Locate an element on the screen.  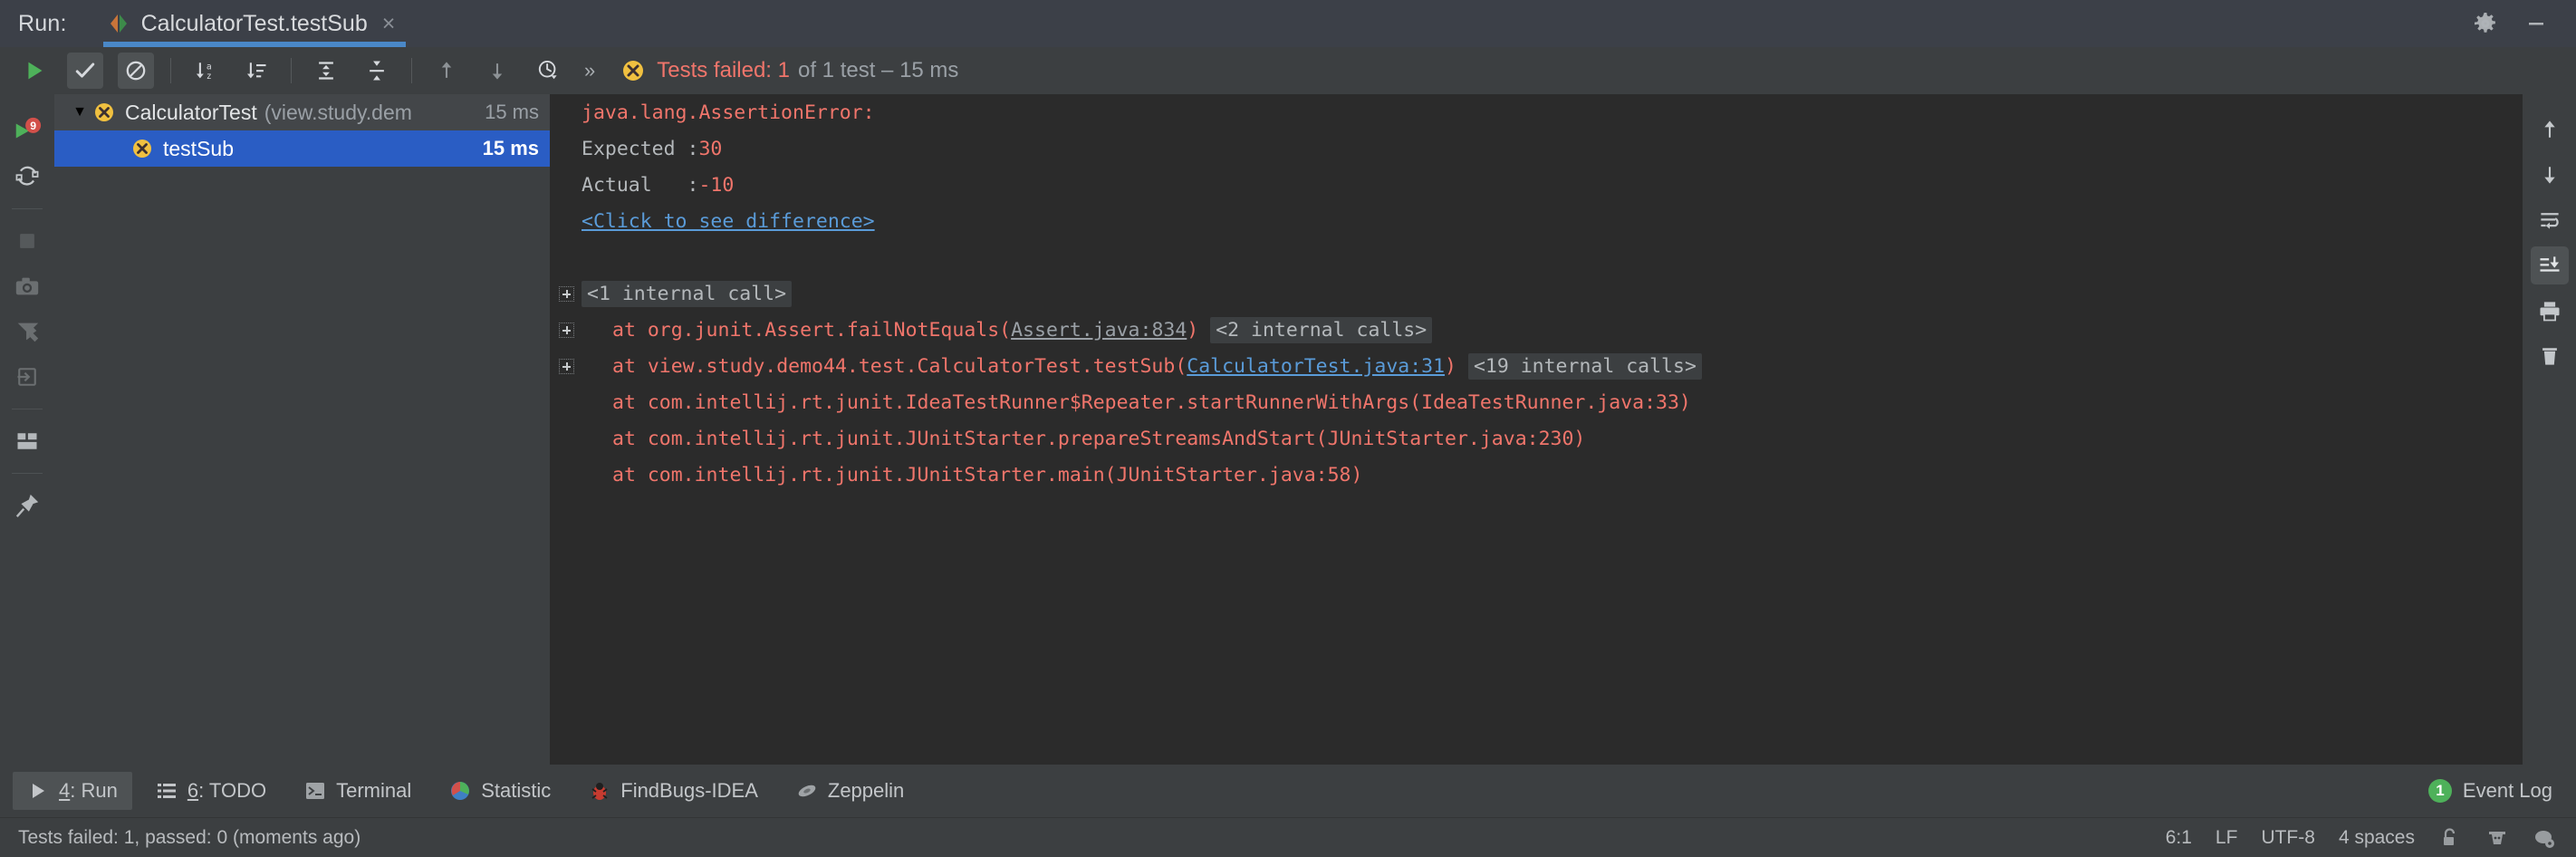
internal-calls-fold: <1 internal call> is located at coordinates (687, 293).